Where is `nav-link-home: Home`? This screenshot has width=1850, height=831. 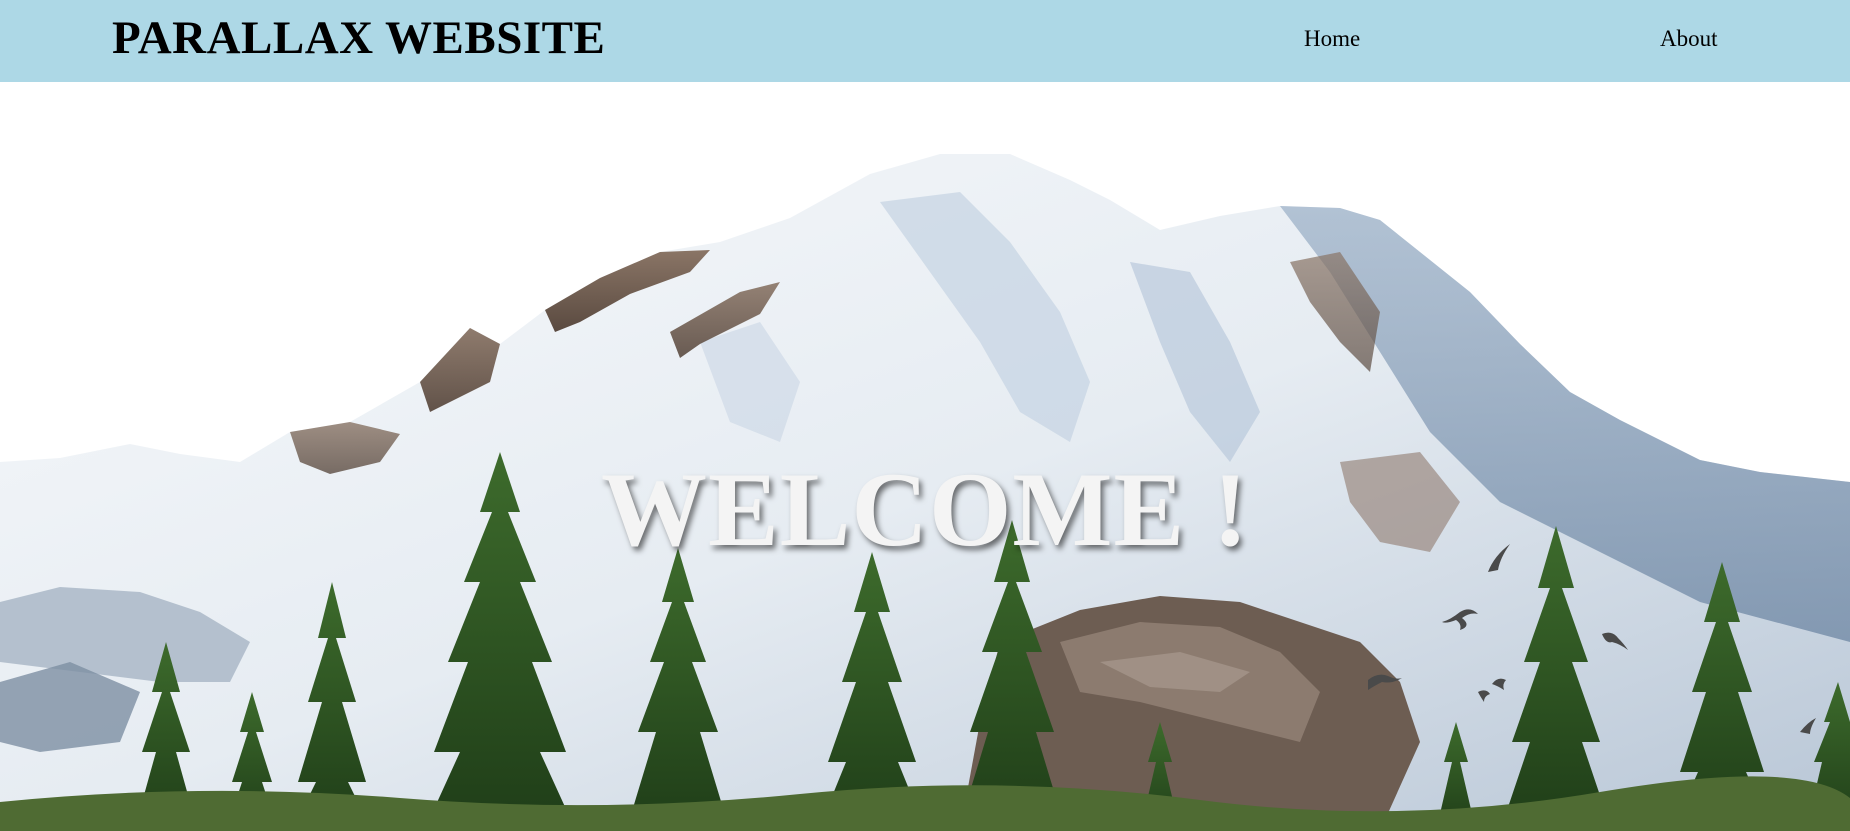
nav-link-home: Home is located at coordinates (1332, 39).